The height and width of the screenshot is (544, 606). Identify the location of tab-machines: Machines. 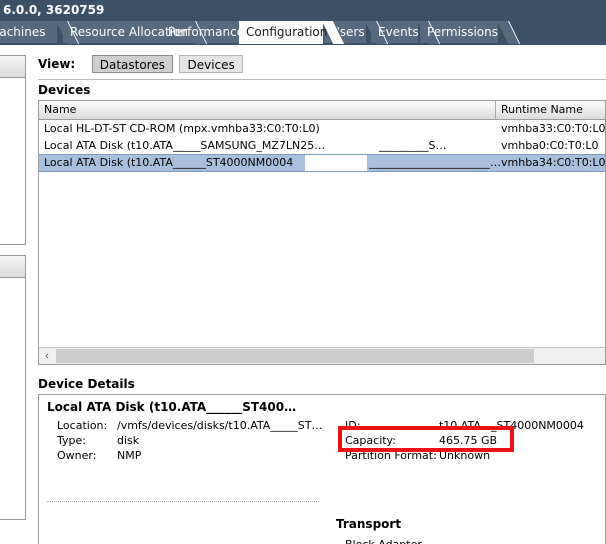
(40, 32).